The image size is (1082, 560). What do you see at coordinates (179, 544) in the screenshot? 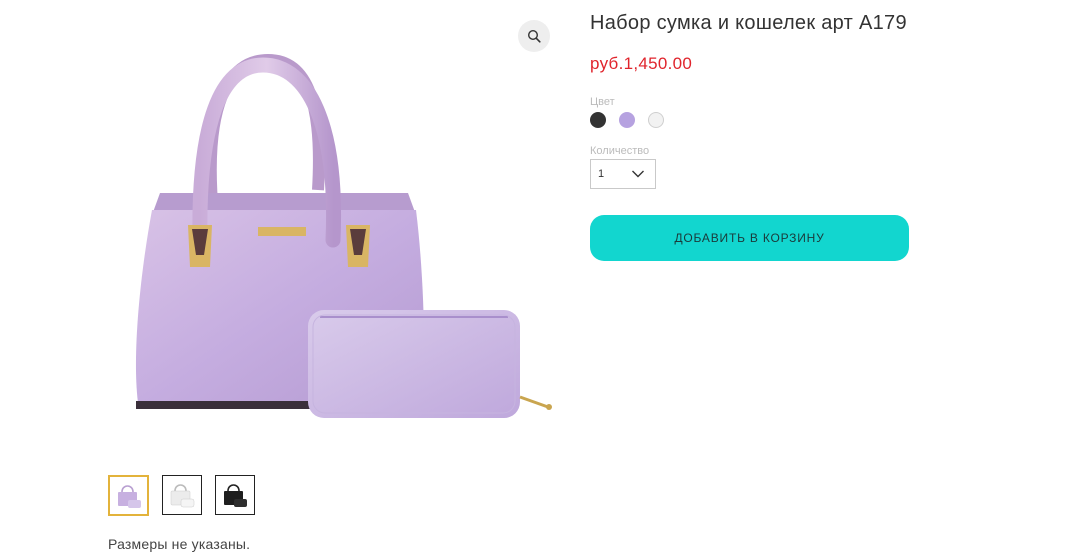
I see `sizes-note: Размеры не указаны.` at bounding box center [179, 544].